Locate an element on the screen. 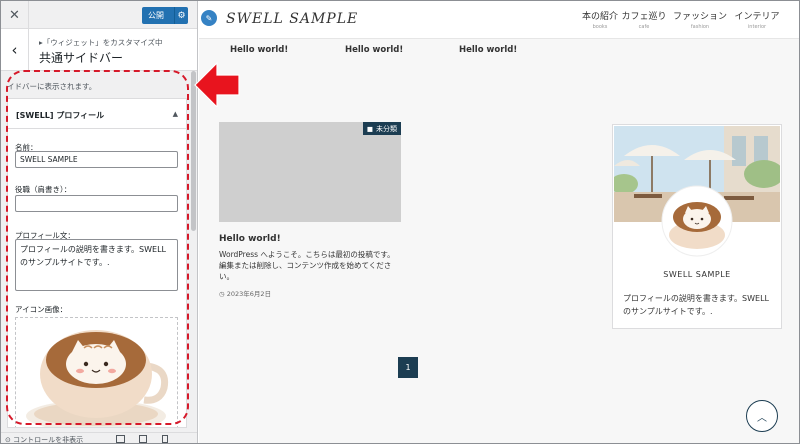 This screenshot has height=444, width=800. nav-label: 本の紹介 is located at coordinates (599, 17).